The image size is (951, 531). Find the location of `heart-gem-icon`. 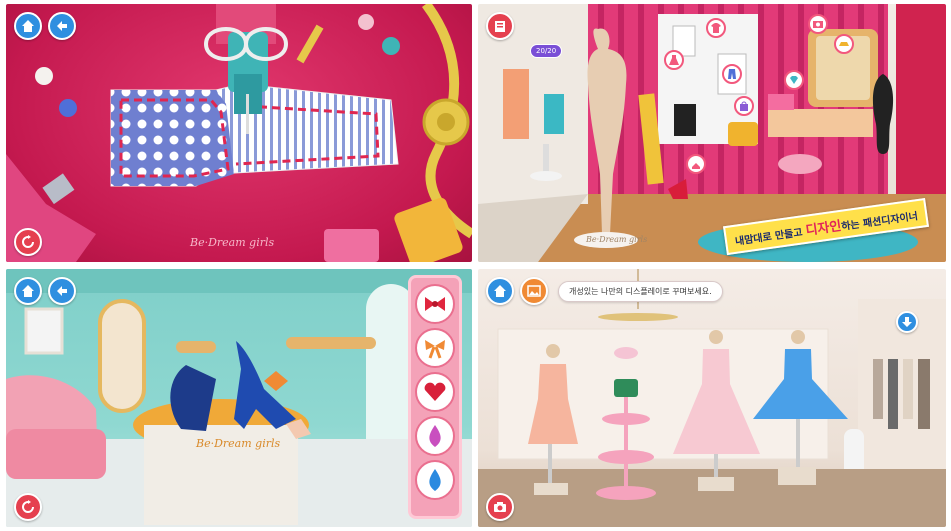

heart-gem-icon is located at coordinates (435, 391).